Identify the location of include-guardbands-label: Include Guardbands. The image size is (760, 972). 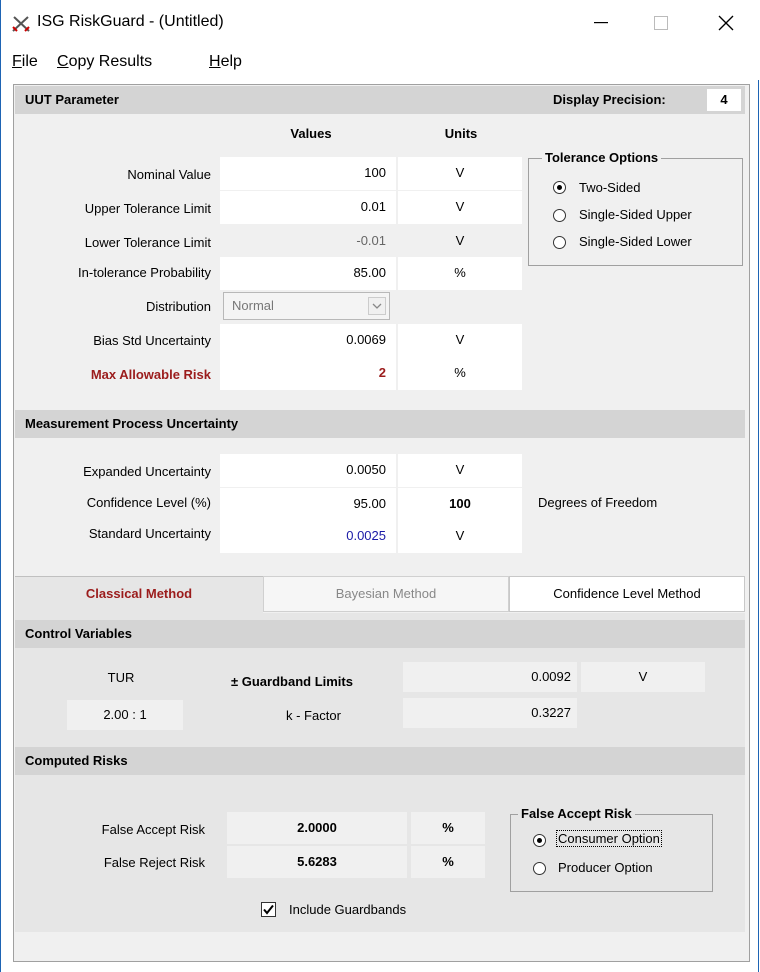
(347, 909).